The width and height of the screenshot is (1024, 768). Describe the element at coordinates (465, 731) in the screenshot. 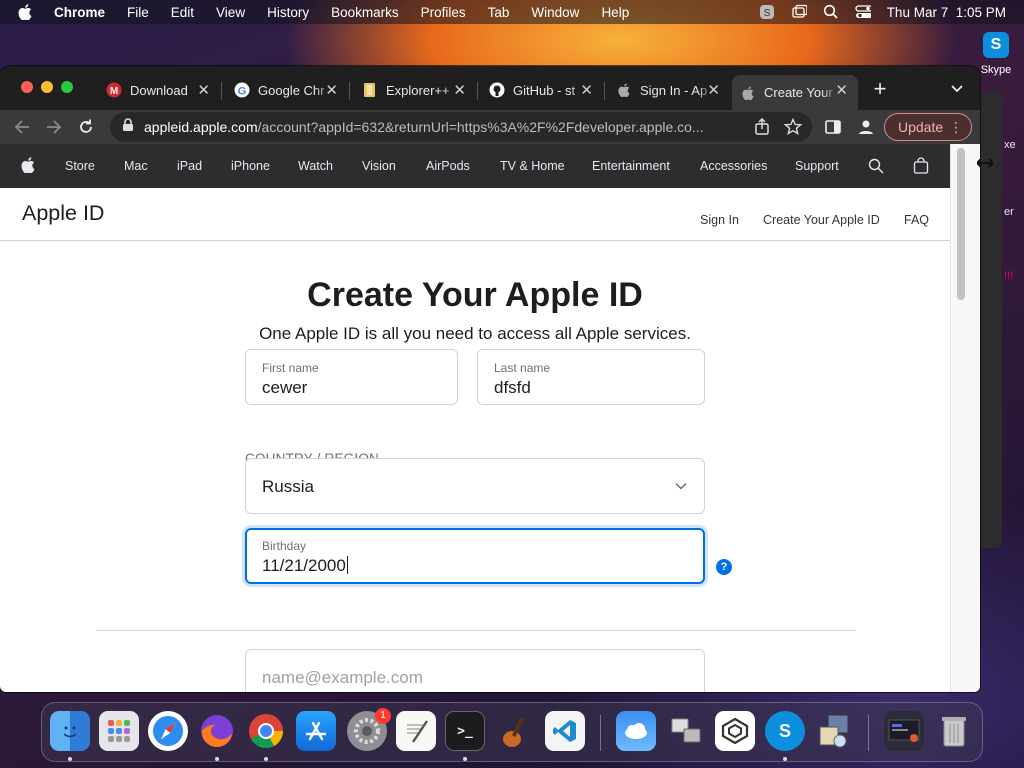

I see `terminal-icon: >_` at that location.